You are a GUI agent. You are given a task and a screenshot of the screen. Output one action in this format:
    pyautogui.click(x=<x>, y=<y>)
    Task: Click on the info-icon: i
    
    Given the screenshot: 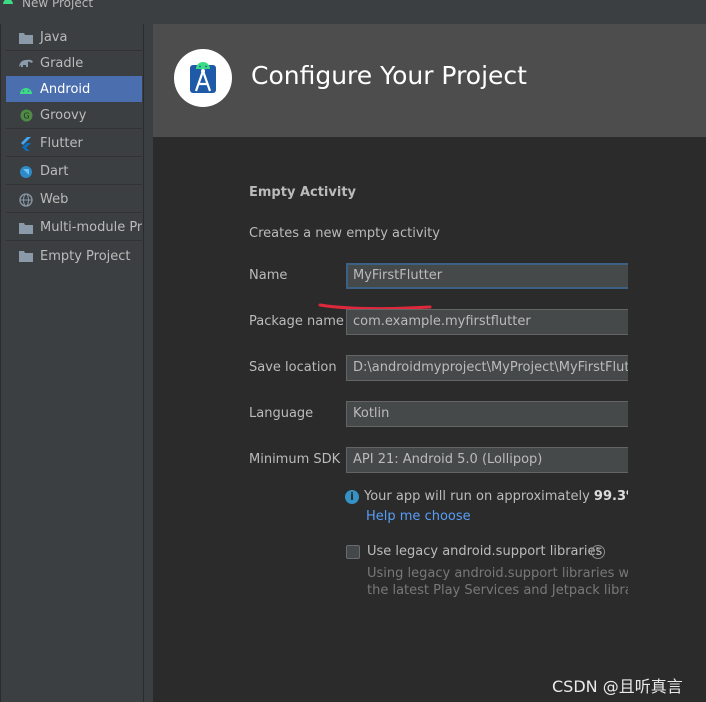 What is the action you would take?
    pyautogui.click(x=352, y=497)
    